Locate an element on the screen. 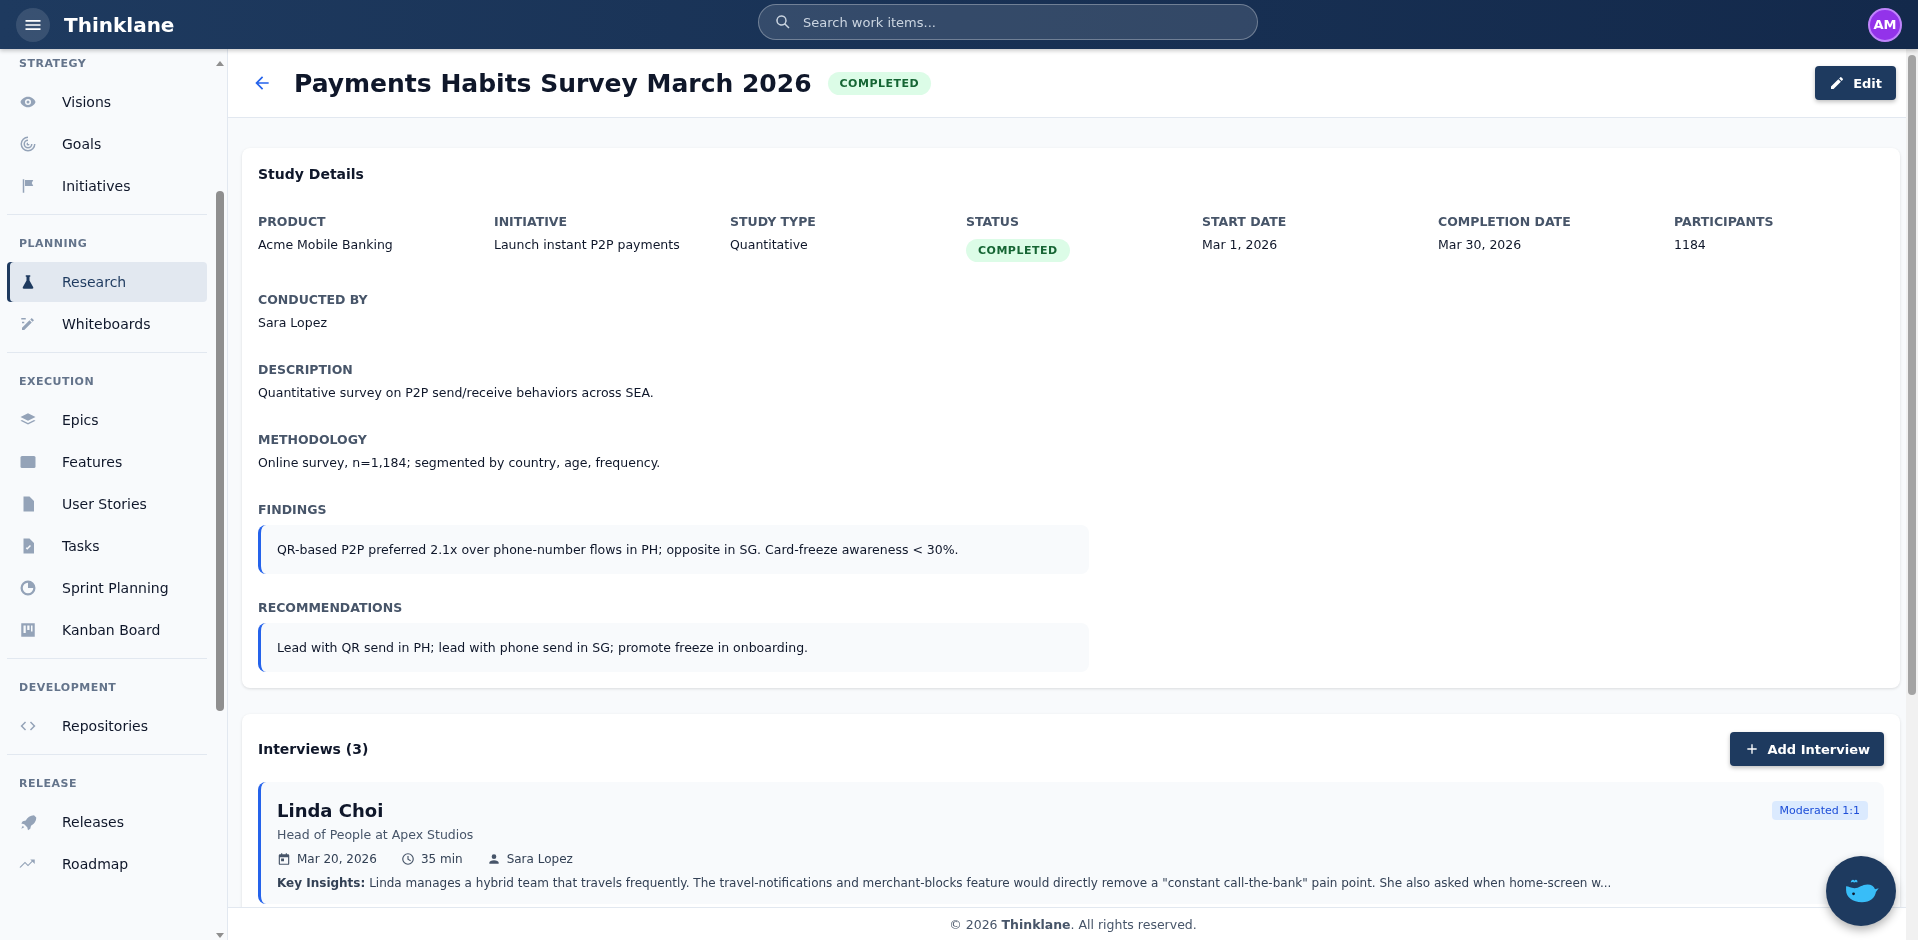 Image resolution: width=1918 pixels, height=940 pixels. field-label: COMPLETION DATE is located at coordinates (1505, 221).